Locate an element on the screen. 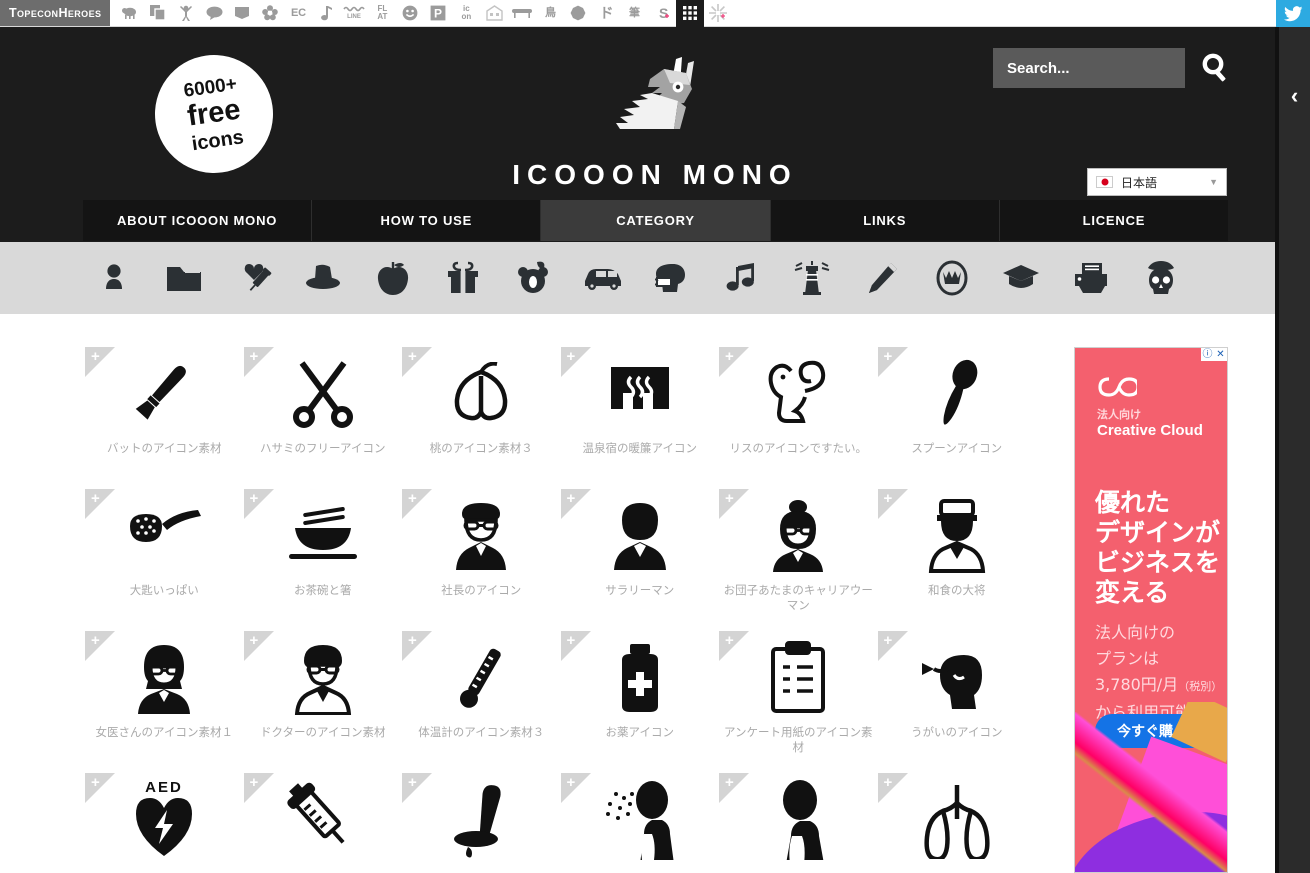 The image size is (1310, 873). icon-icon: ic on is located at coordinates (466, 13).